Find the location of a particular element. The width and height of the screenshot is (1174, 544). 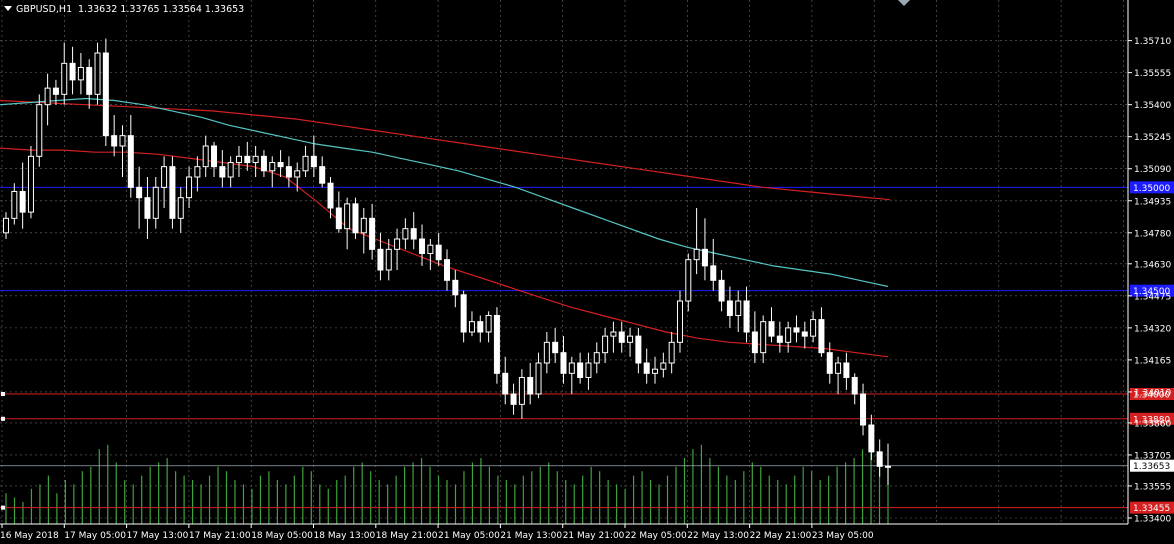

price-tick-label: 1.33555 is located at coordinates (1152, 487).